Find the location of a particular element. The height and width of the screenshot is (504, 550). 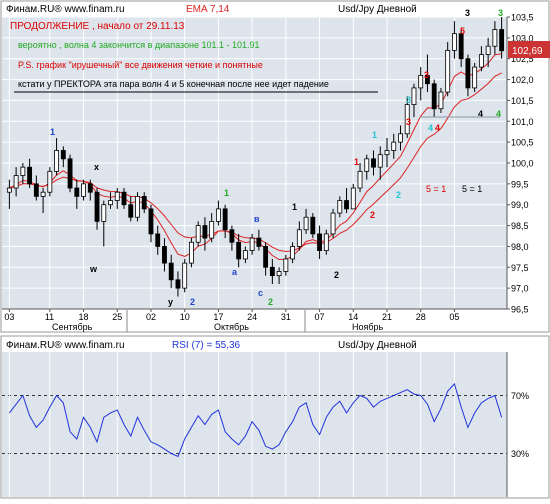

wave-label-1r: 1 is located at coordinates (356, 162).